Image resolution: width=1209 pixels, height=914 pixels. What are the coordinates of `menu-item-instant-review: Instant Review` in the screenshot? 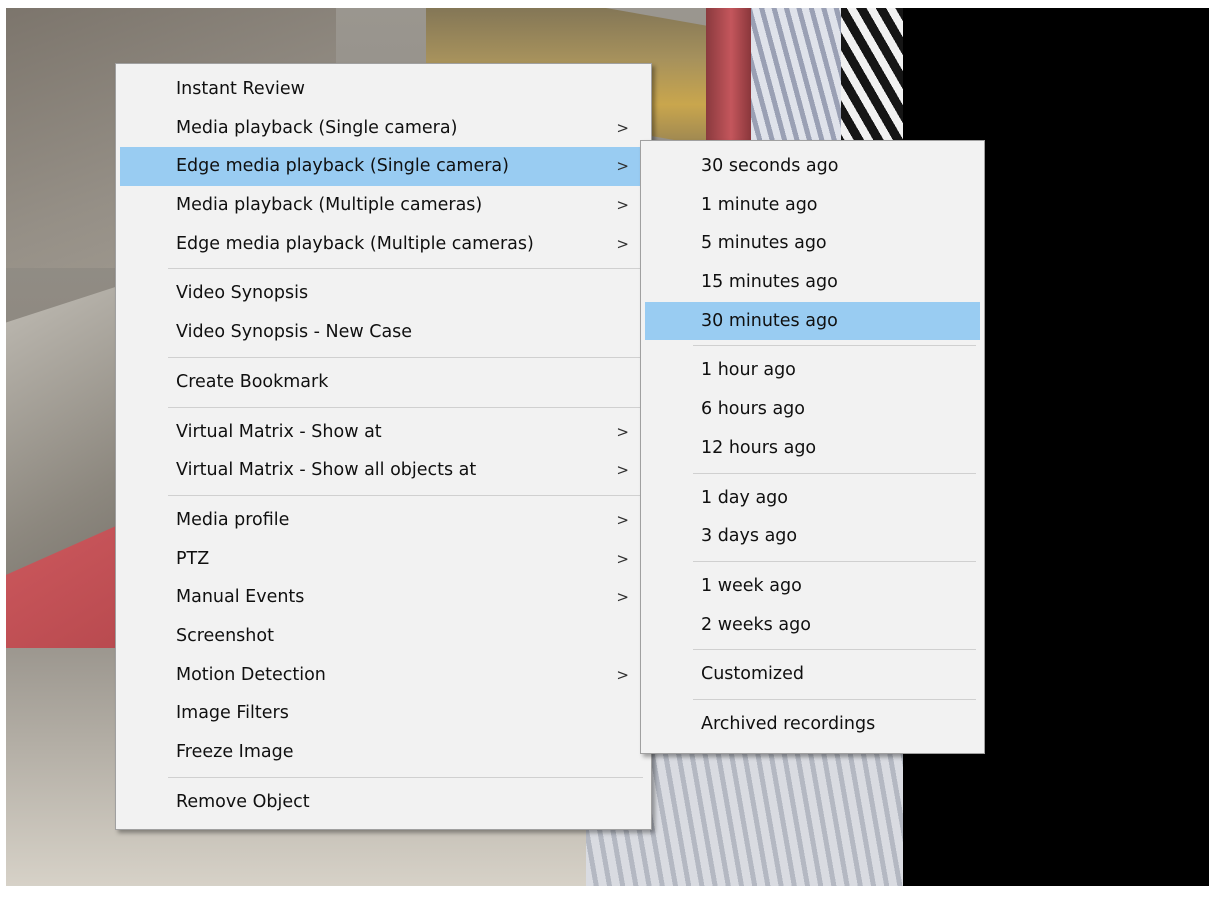 It's located at (383, 89).